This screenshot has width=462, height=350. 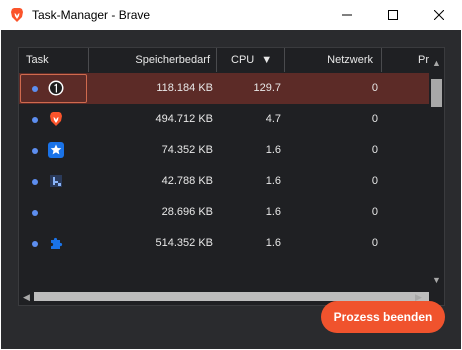 I want to click on horizontal-scroll-thumb, so click(x=231, y=296).